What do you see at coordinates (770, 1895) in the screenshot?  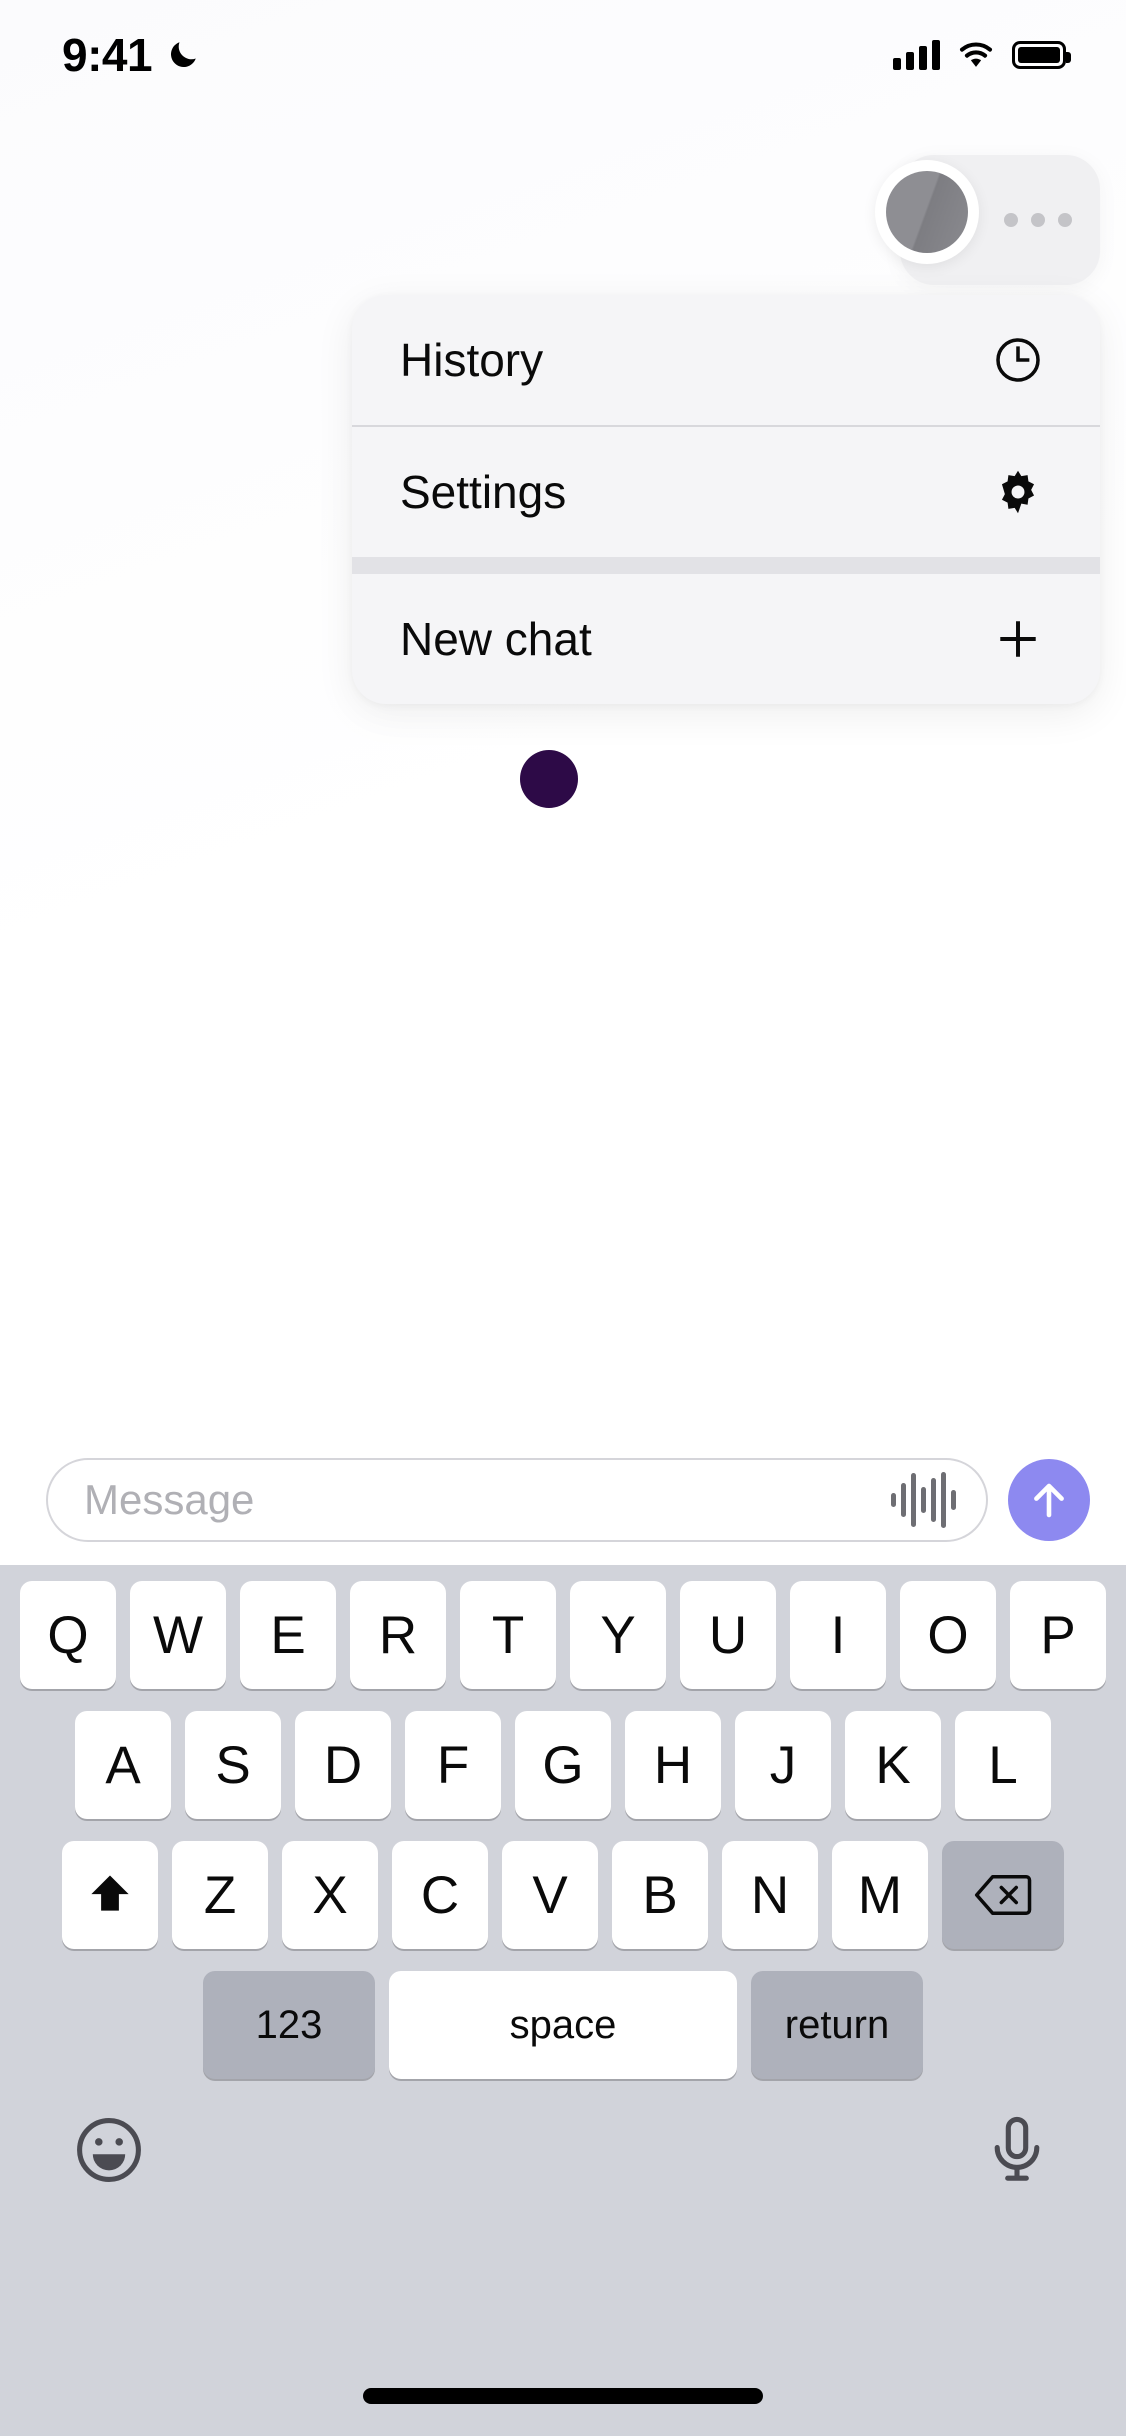 I see `key-n: N` at bounding box center [770, 1895].